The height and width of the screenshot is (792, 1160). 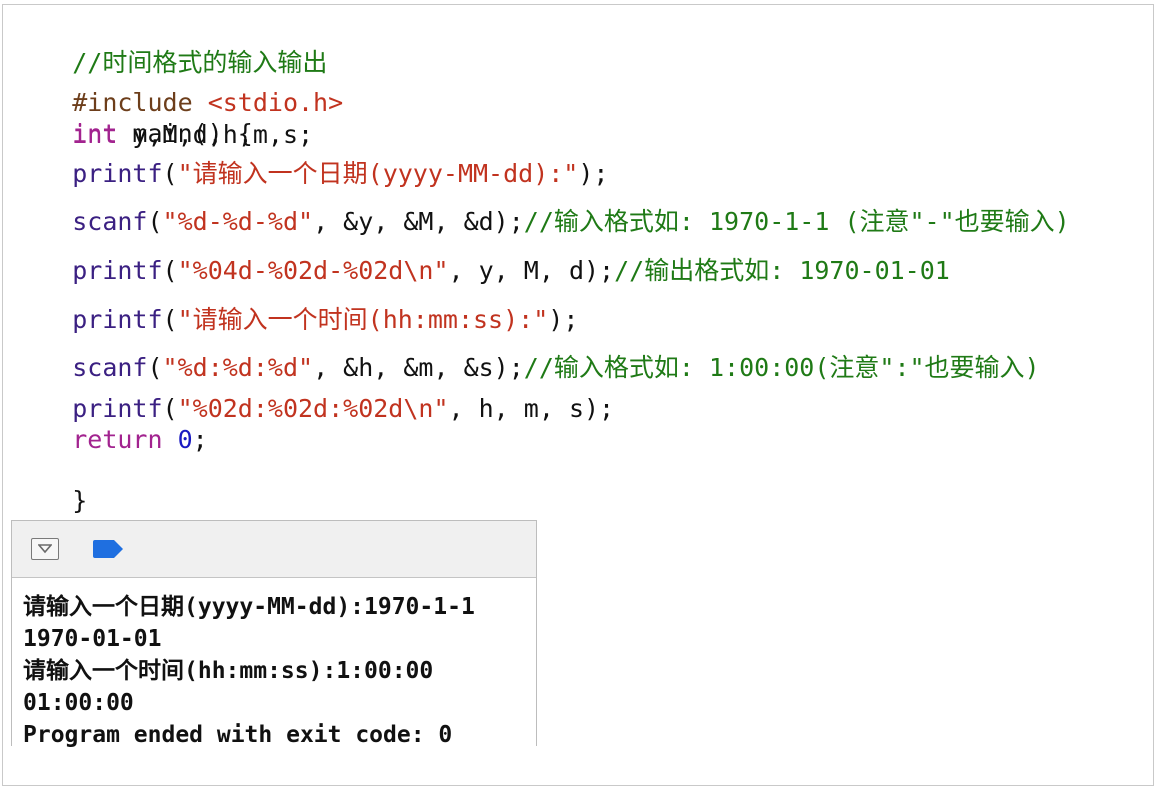 What do you see at coordinates (80, 500) in the screenshot?
I see `closing-brace: }` at bounding box center [80, 500].